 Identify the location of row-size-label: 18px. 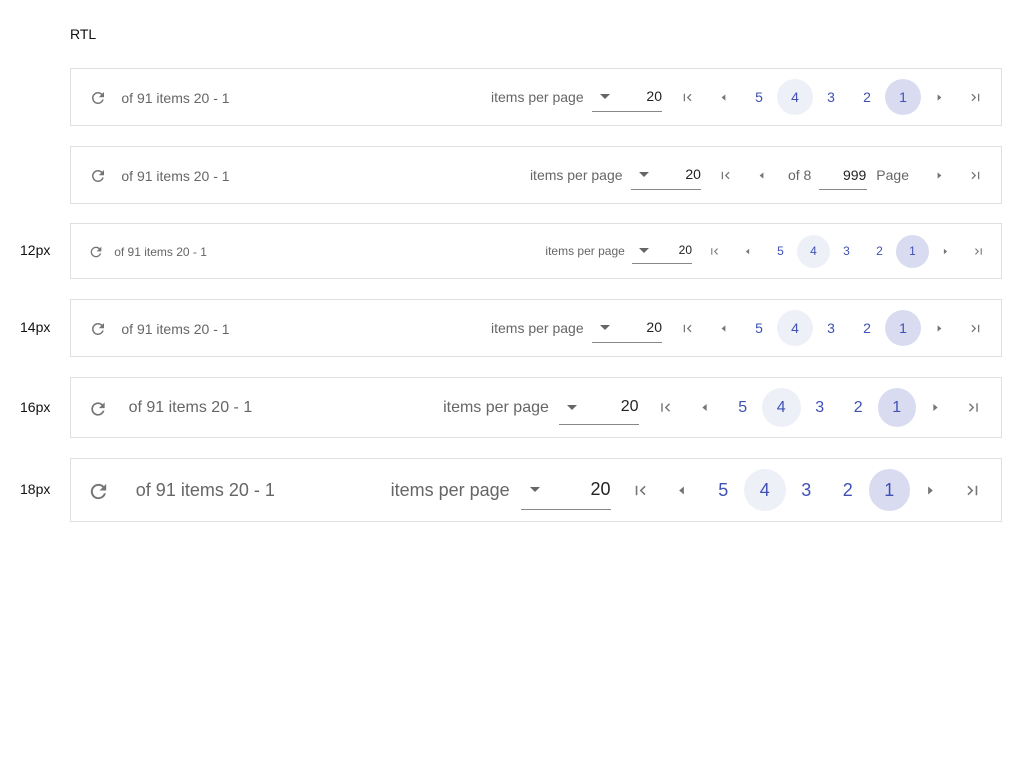
(35, 489).